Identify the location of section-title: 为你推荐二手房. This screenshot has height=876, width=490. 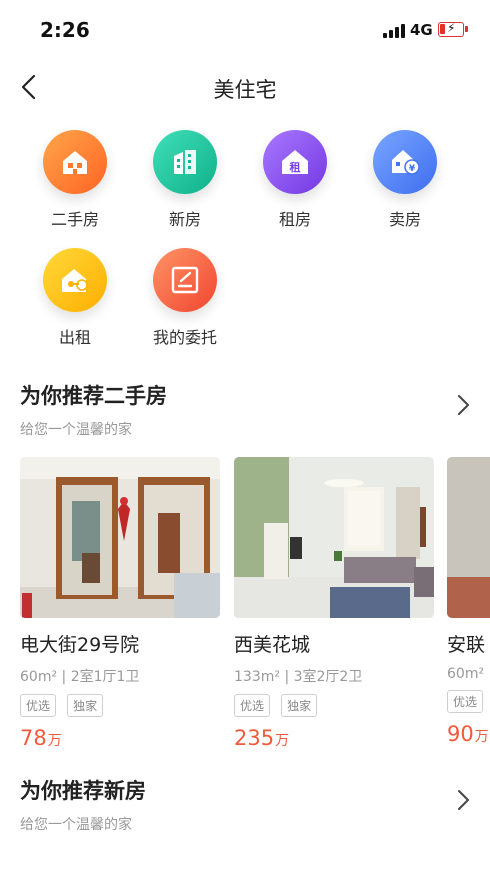
(93, 396).